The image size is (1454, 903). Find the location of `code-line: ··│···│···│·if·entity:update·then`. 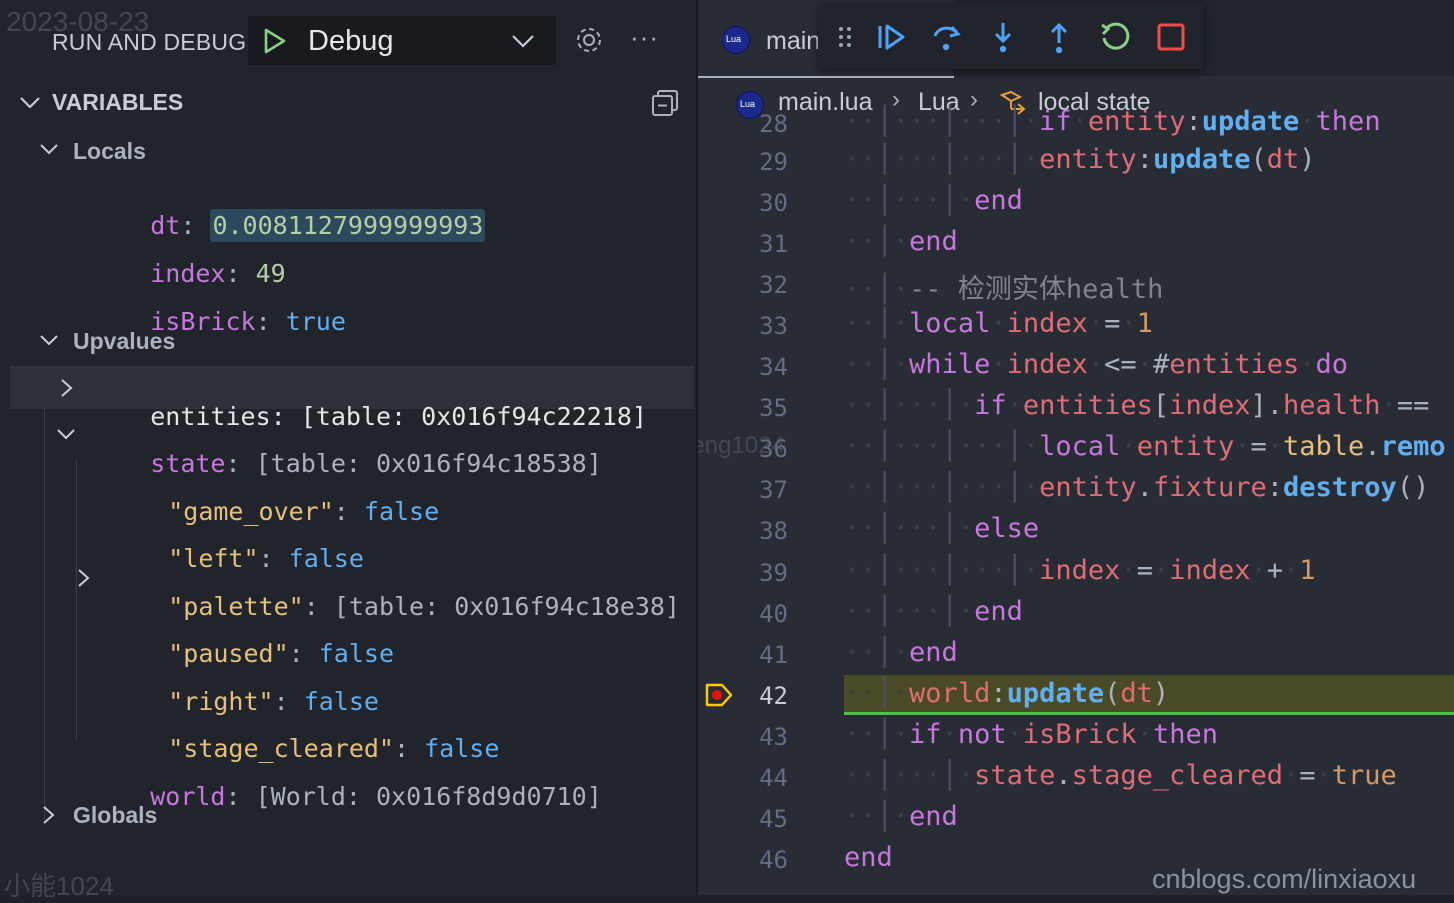

code-line: ··│···│···│·if·entity:update·then is located at coordinates (1112, 121).